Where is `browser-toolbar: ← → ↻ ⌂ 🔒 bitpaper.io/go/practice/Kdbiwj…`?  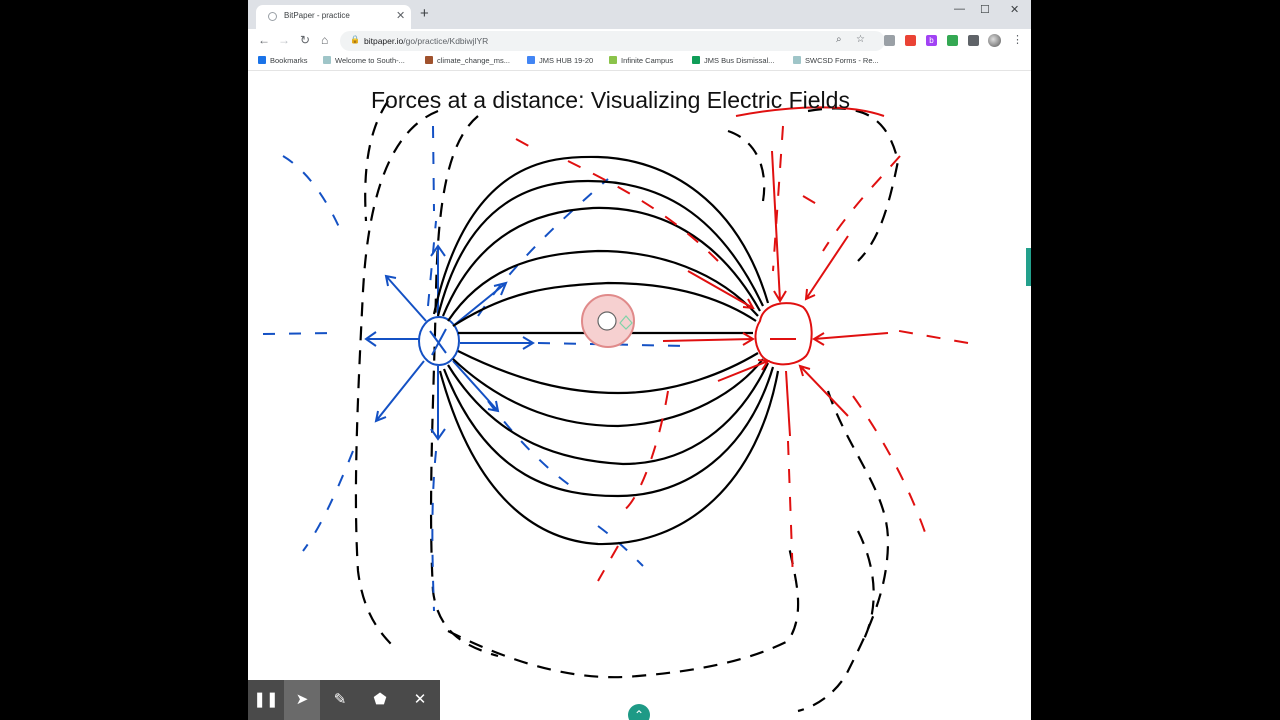 browser-toolbar: ← → ↻ ⌂ 🔒 bitpaper.io/go/practice/Kdbiwj… is located at coordinates (639, 41).